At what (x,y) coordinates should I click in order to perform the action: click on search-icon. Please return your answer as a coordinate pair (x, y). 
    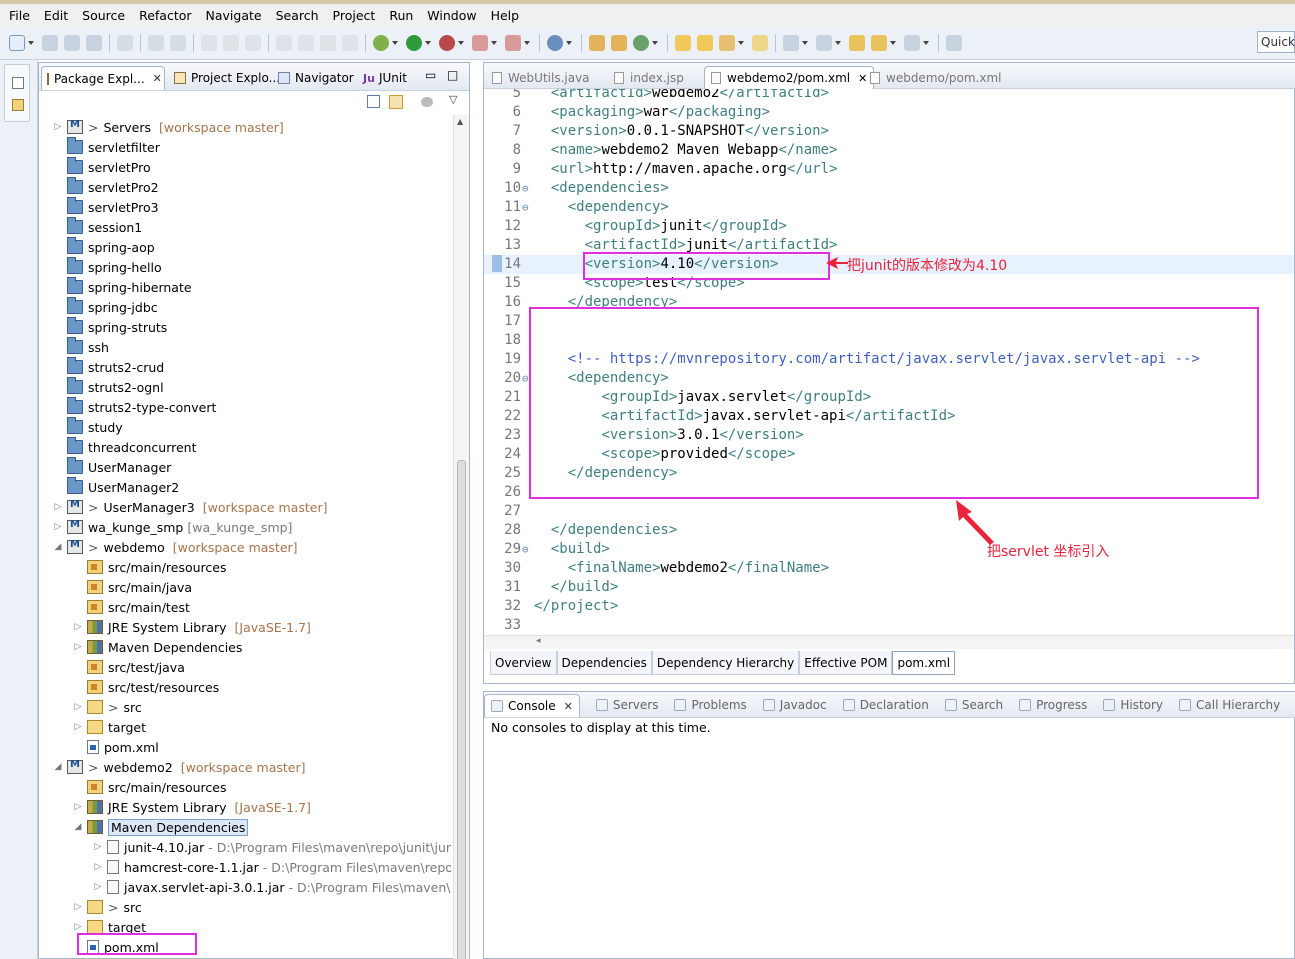
    Looking at the image, I should click on (555, 42).